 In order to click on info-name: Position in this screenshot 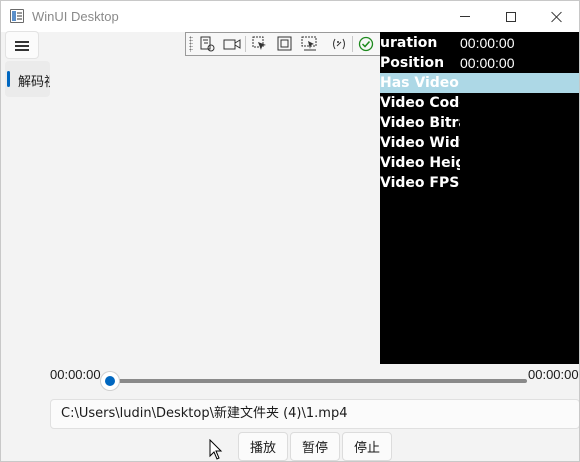, I will do `click(412, 63)`.